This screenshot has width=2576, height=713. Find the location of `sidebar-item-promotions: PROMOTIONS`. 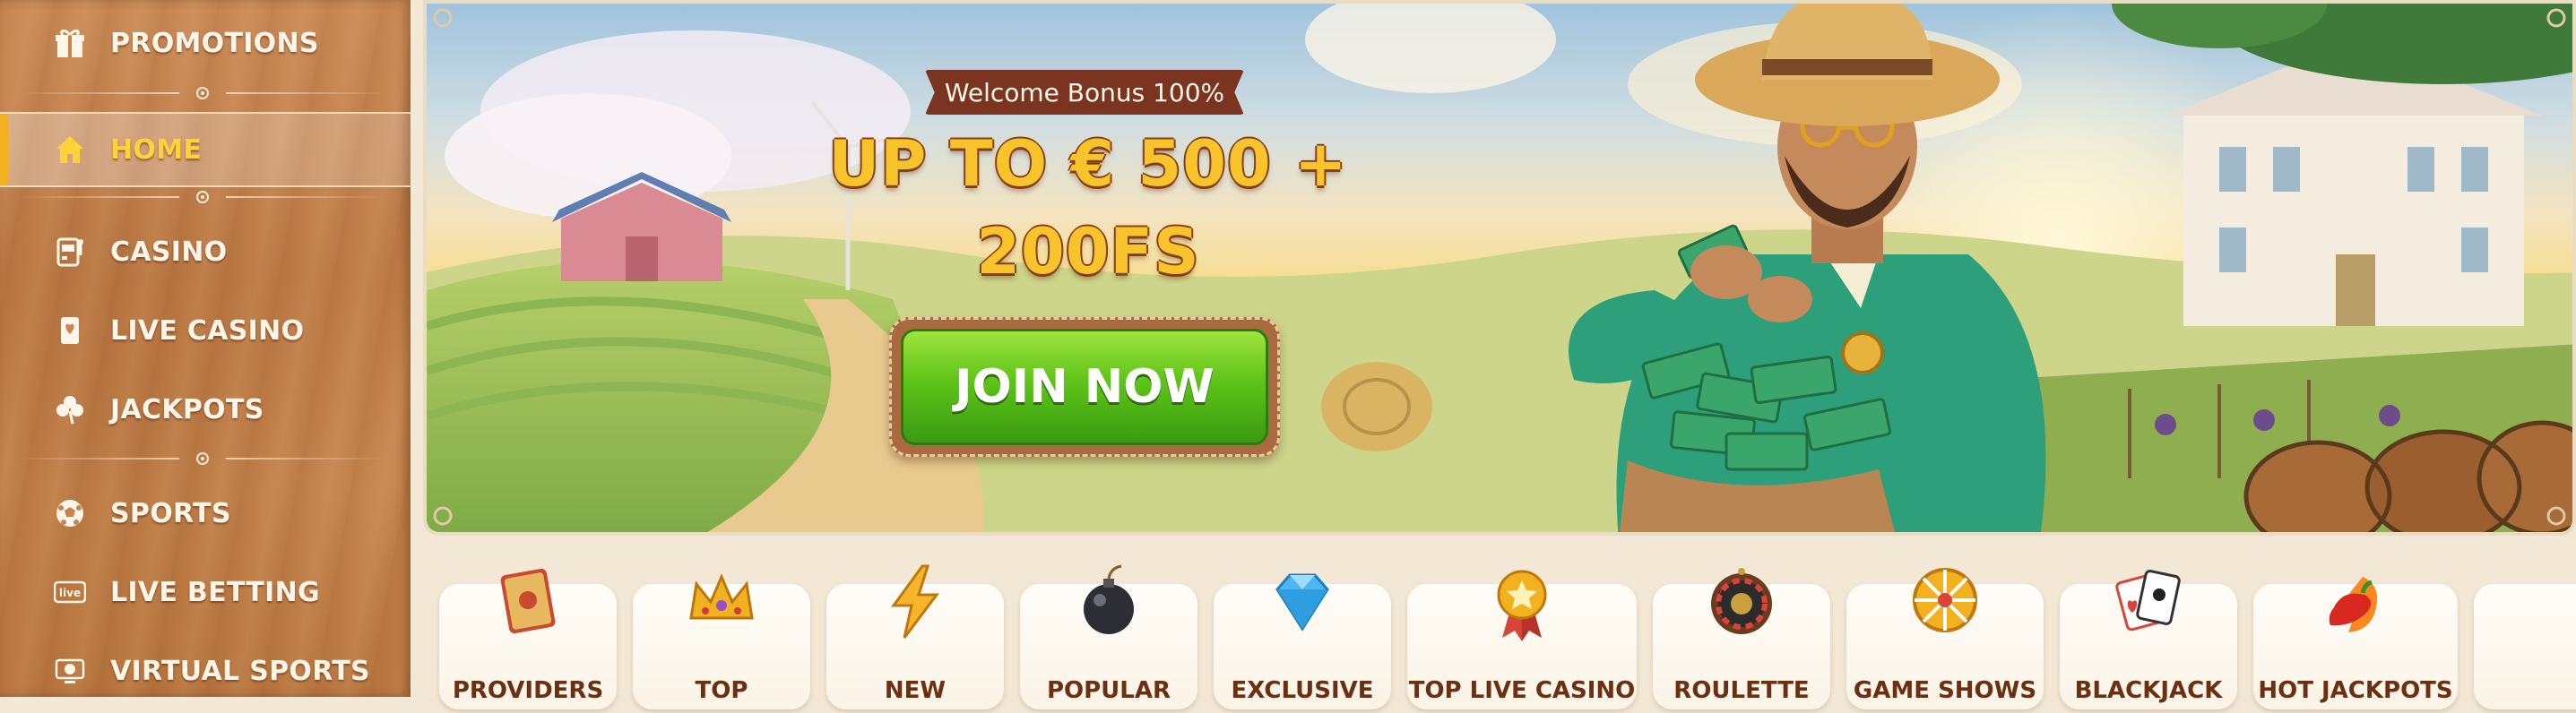

sidebar-item-promotions: PROMOTIONS is located at coordinates (205, 43).